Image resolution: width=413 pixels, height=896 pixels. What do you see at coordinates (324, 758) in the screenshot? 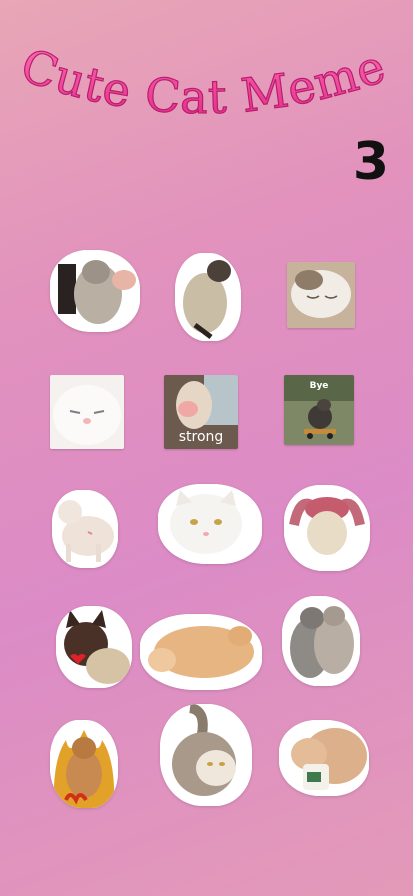
I see `ginger-cat-cup-sticker` at bounding box center [324, 758].